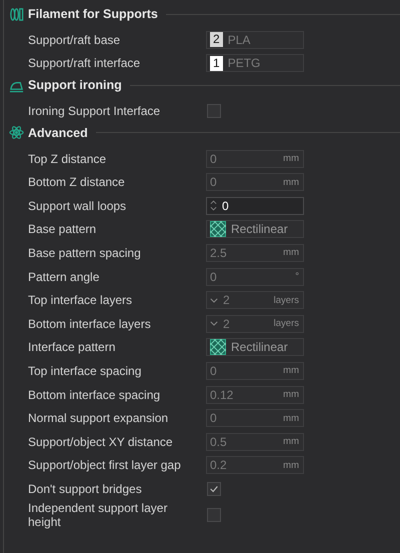 The width and height of the screenshot is (400, 553). I want to click on setting-label: Support/object first layer gap, so click(105, 465).